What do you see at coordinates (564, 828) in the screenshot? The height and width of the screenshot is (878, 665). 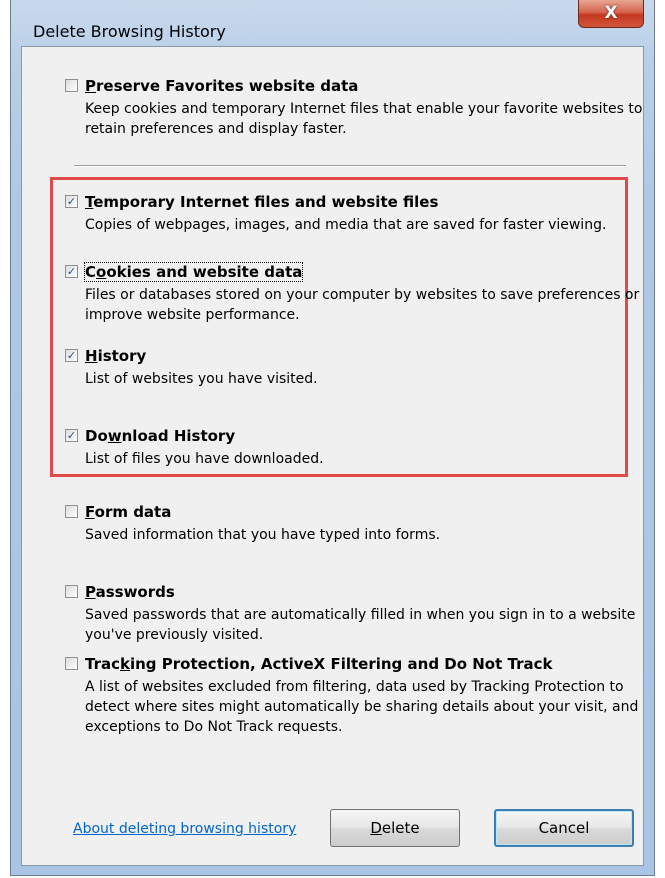 I see `cancel-button: Cancel` at bounding box center [564, 828].